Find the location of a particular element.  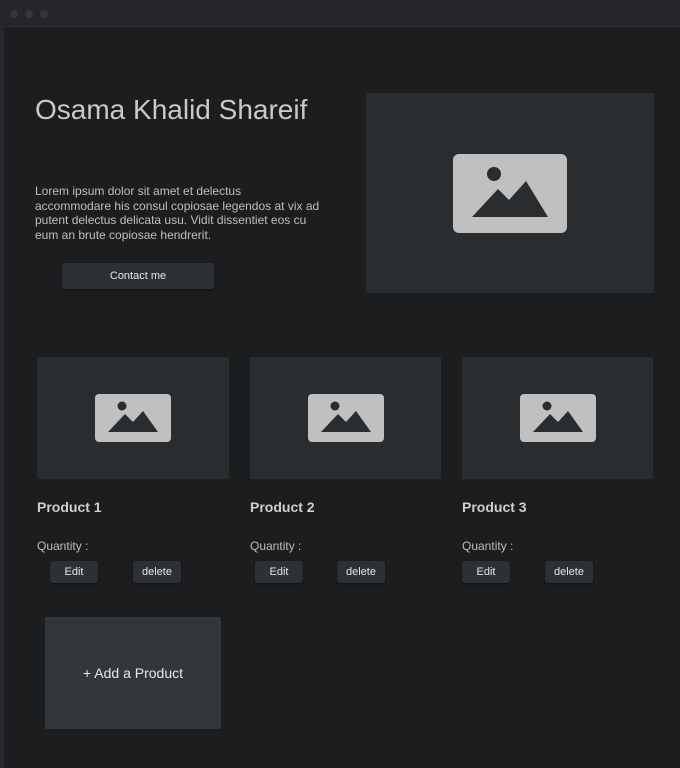

add-product-button: + Add a Product is located at coordinates (133, 673).